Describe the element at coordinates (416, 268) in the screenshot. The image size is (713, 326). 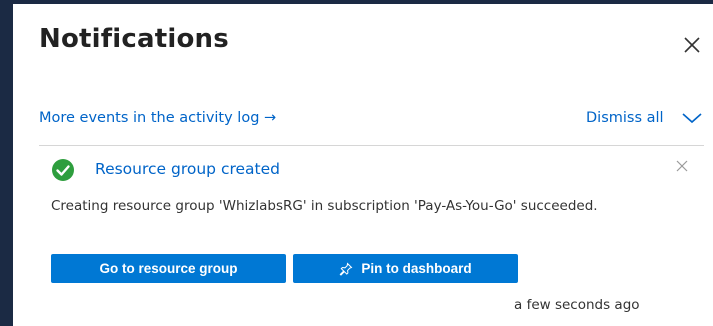
I see `pin-to-dashboard-label: Pin to dashboard` at that location.